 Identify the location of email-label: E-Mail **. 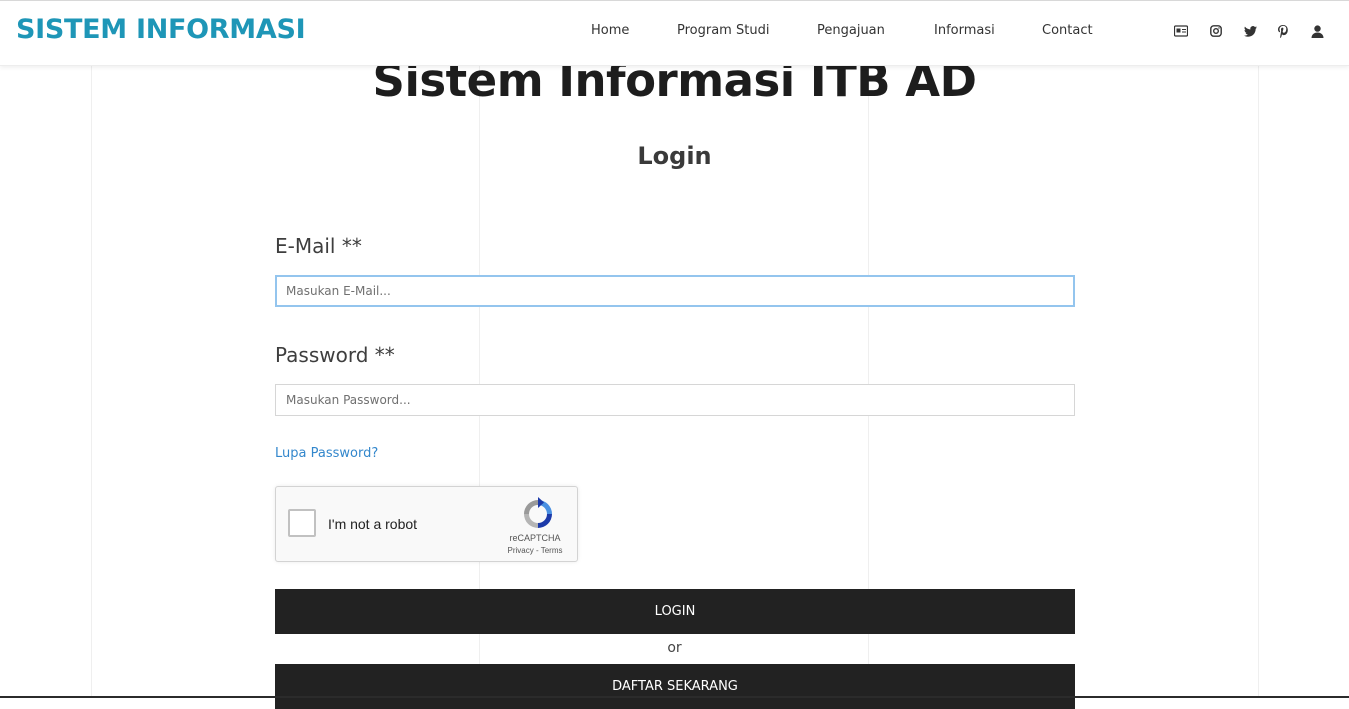
(318, 246).